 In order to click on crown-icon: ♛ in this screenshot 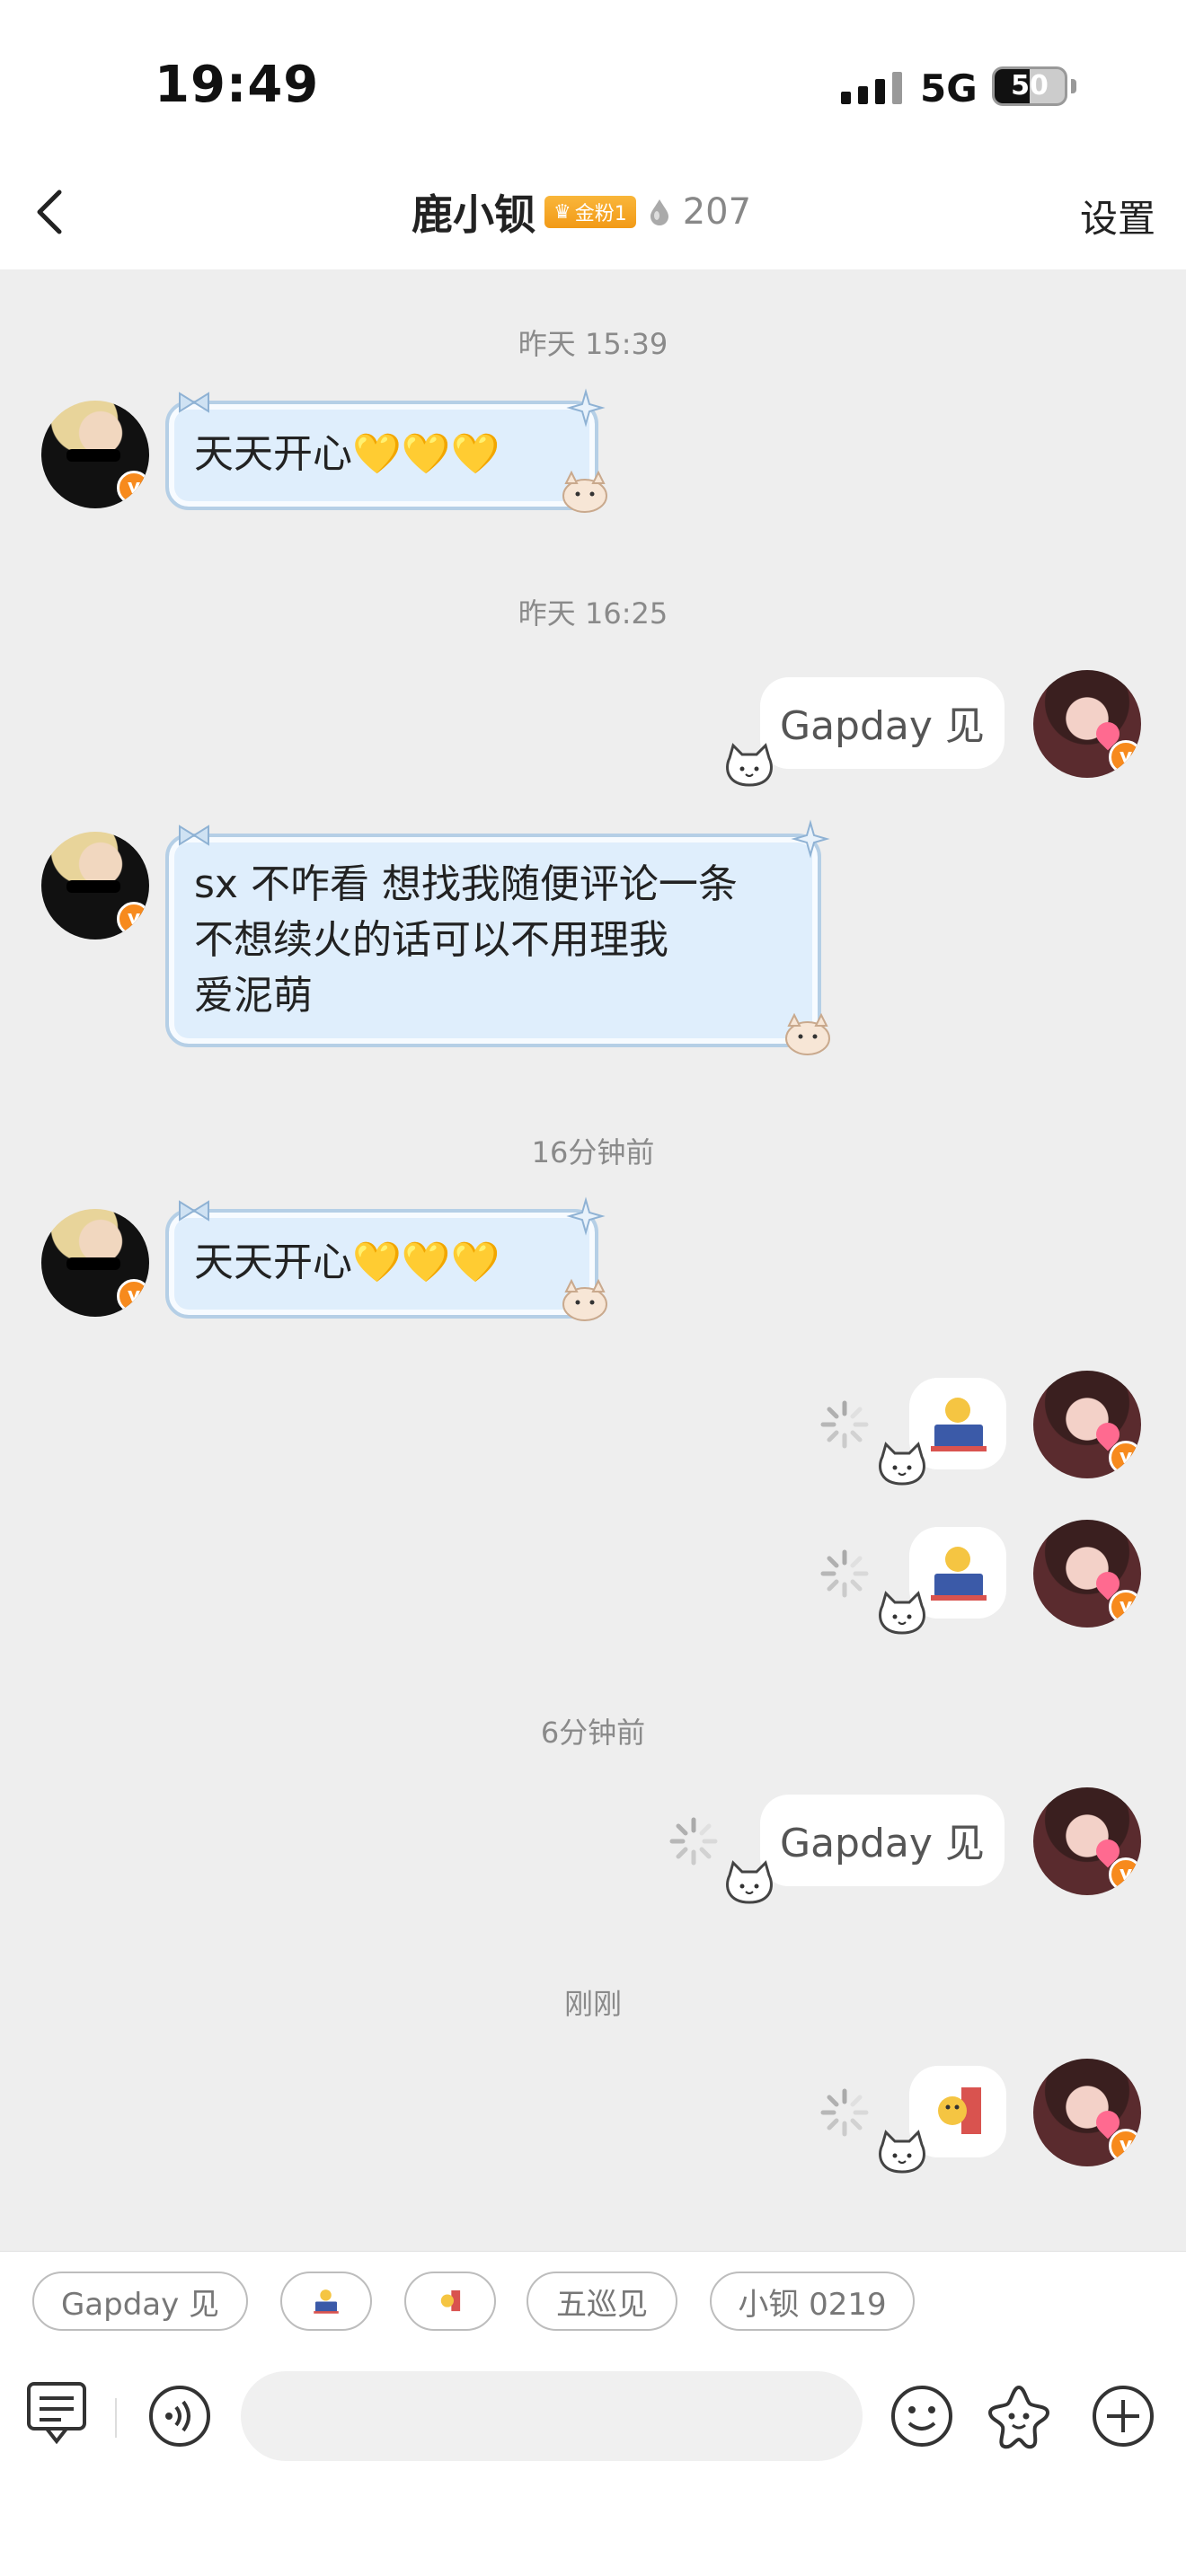, I will do `click(562, 212)`.